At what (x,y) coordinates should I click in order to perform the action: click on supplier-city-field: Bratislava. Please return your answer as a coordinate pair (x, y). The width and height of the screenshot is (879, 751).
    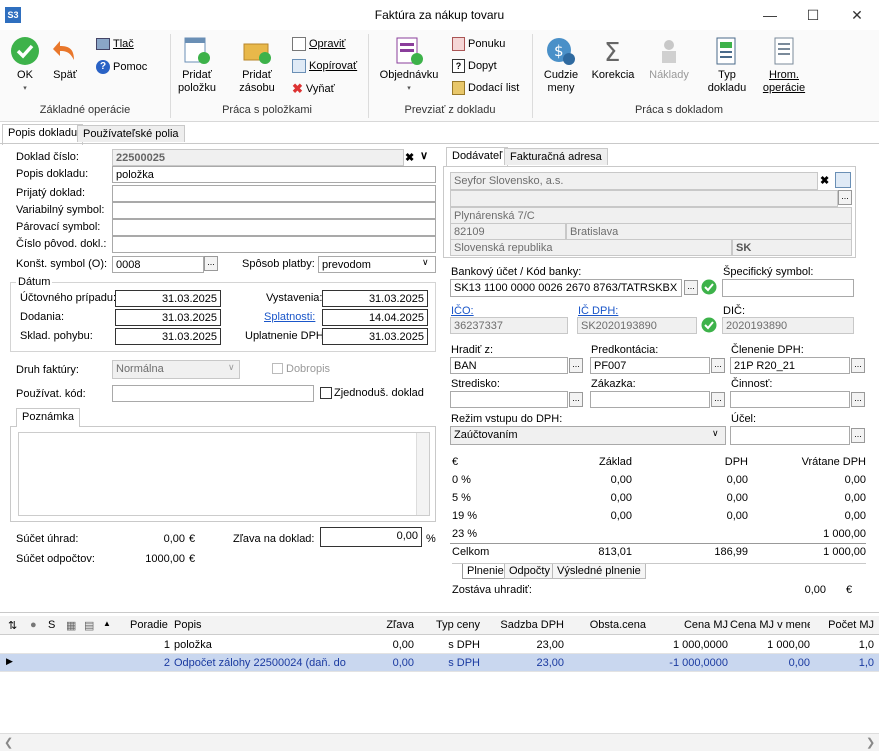
    Looking at the image, I should click on (709, 231).